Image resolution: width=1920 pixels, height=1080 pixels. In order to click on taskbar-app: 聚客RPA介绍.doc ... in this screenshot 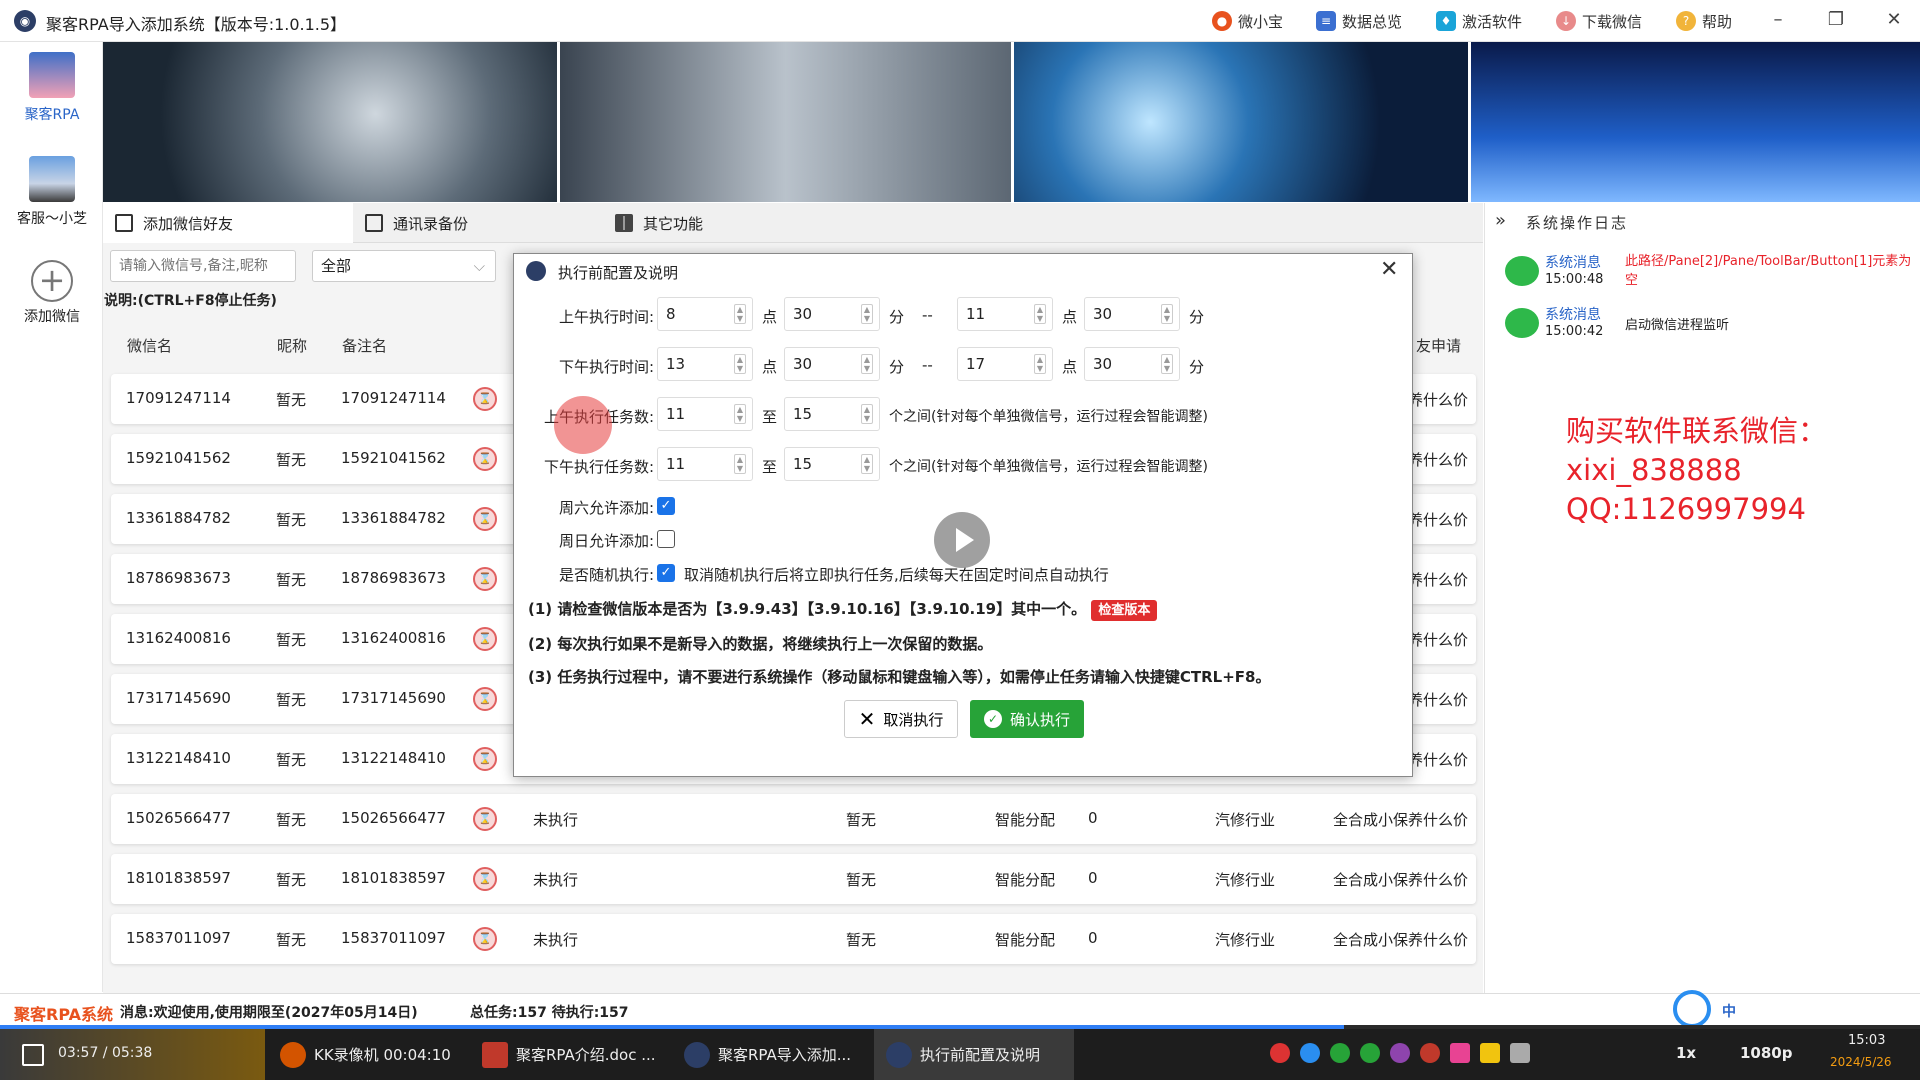, I will do `click(570, 1054)`.